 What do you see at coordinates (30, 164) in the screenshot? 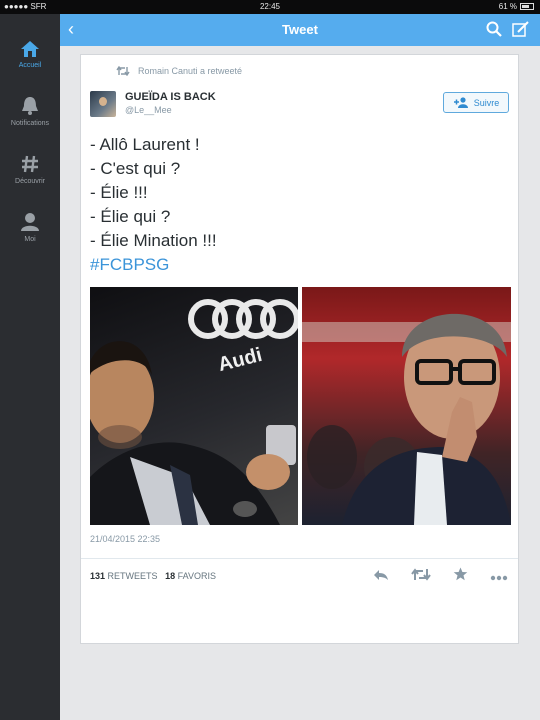
I see `hashtag-icon` at bounding box center [30, 164].